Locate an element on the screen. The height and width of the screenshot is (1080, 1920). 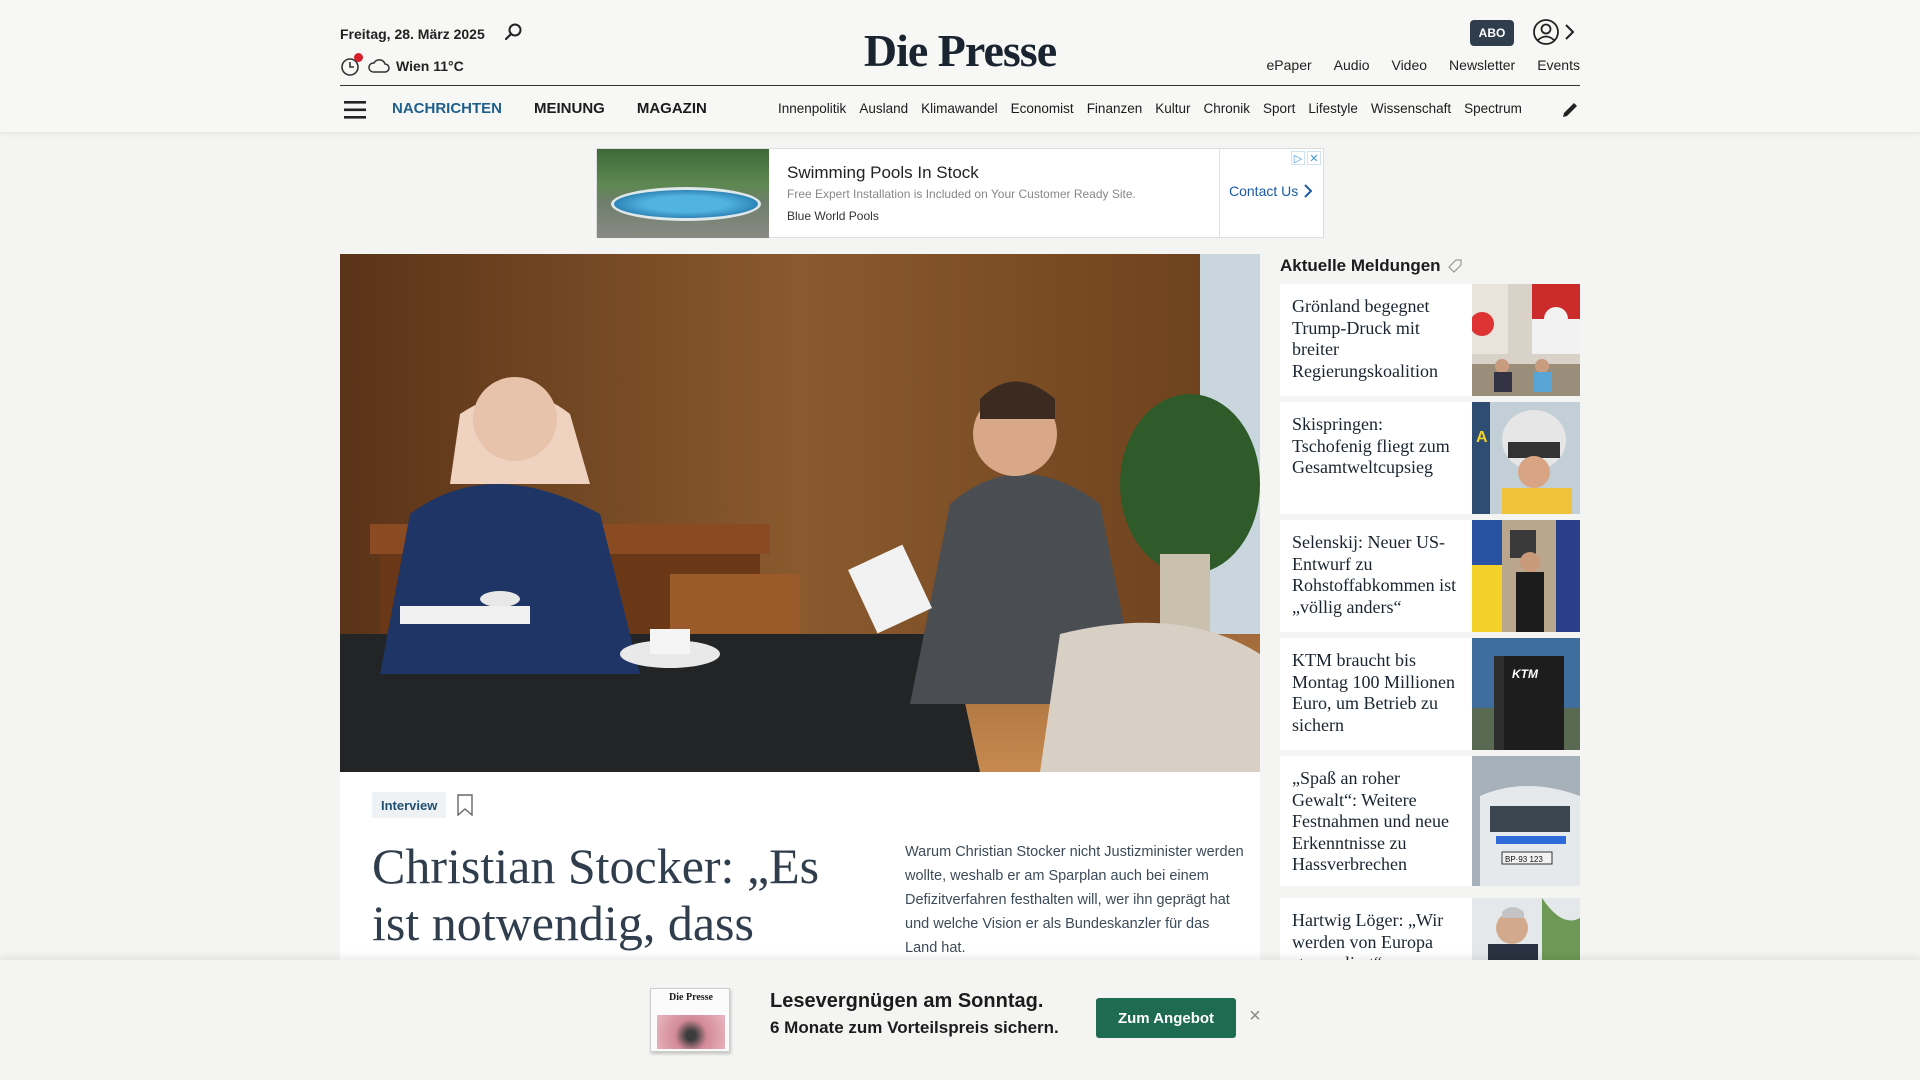
toplink-video: Video is located at coordinates (1409, 65).